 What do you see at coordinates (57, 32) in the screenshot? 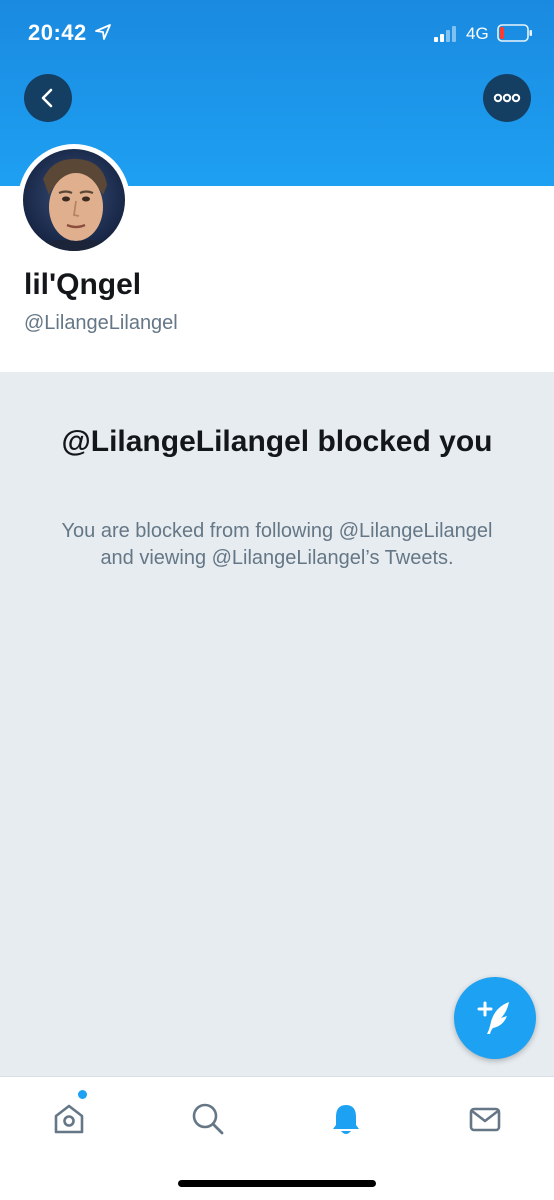
I see `status-time: 20:42` at bounding box center [57, 32].